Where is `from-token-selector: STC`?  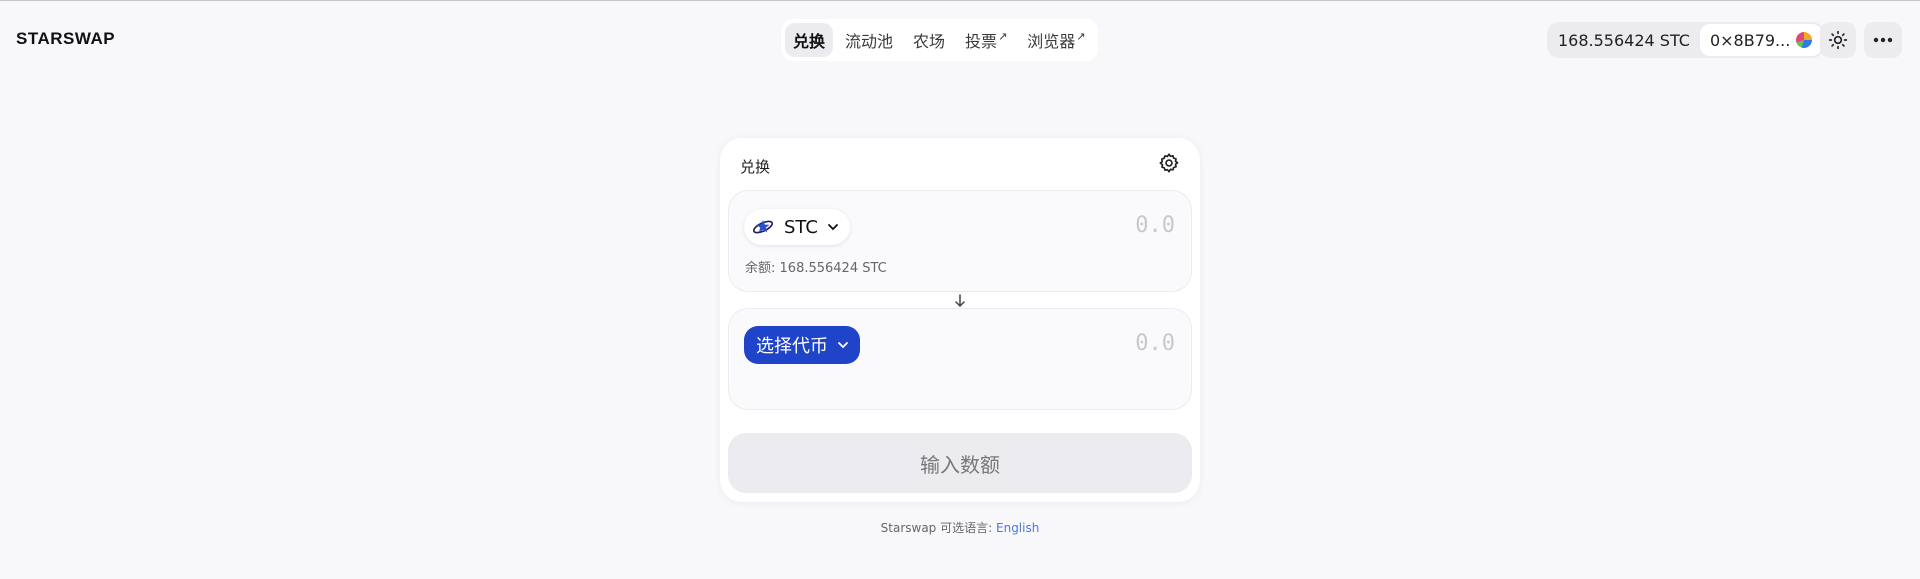
from-token-selector: STC is located at coordinates (797, 227).